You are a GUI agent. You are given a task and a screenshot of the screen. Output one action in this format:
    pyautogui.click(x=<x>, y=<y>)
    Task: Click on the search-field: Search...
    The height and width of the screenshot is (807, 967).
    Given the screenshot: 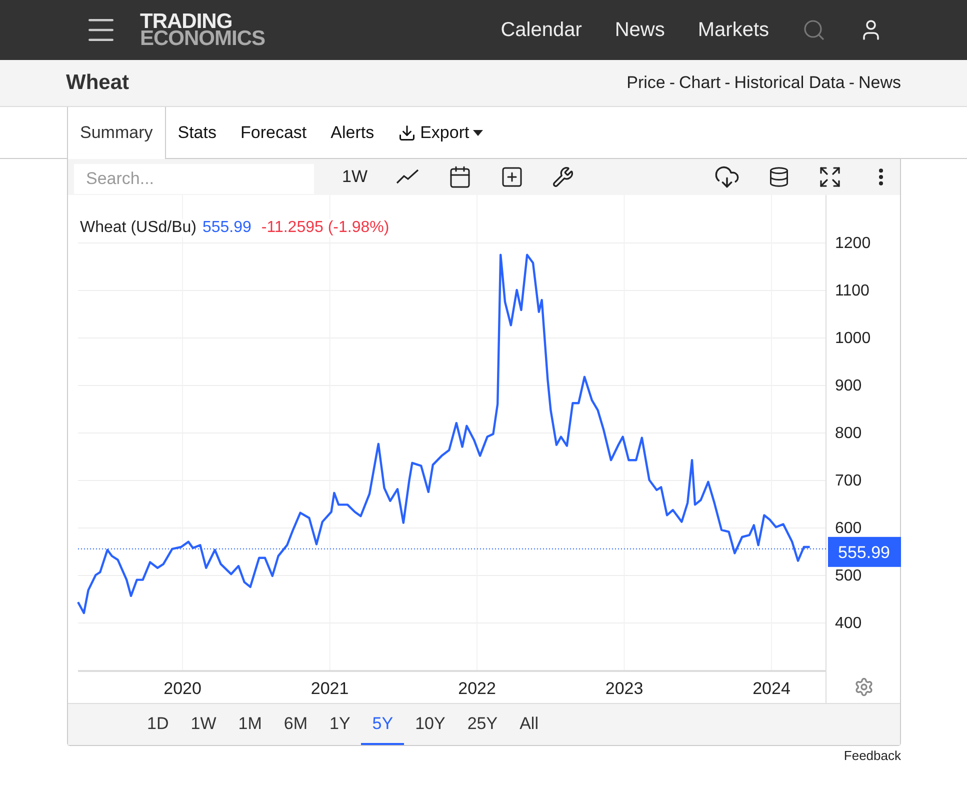 What is the action you would take?
    pyautogui.click(x=194, y=179)
    